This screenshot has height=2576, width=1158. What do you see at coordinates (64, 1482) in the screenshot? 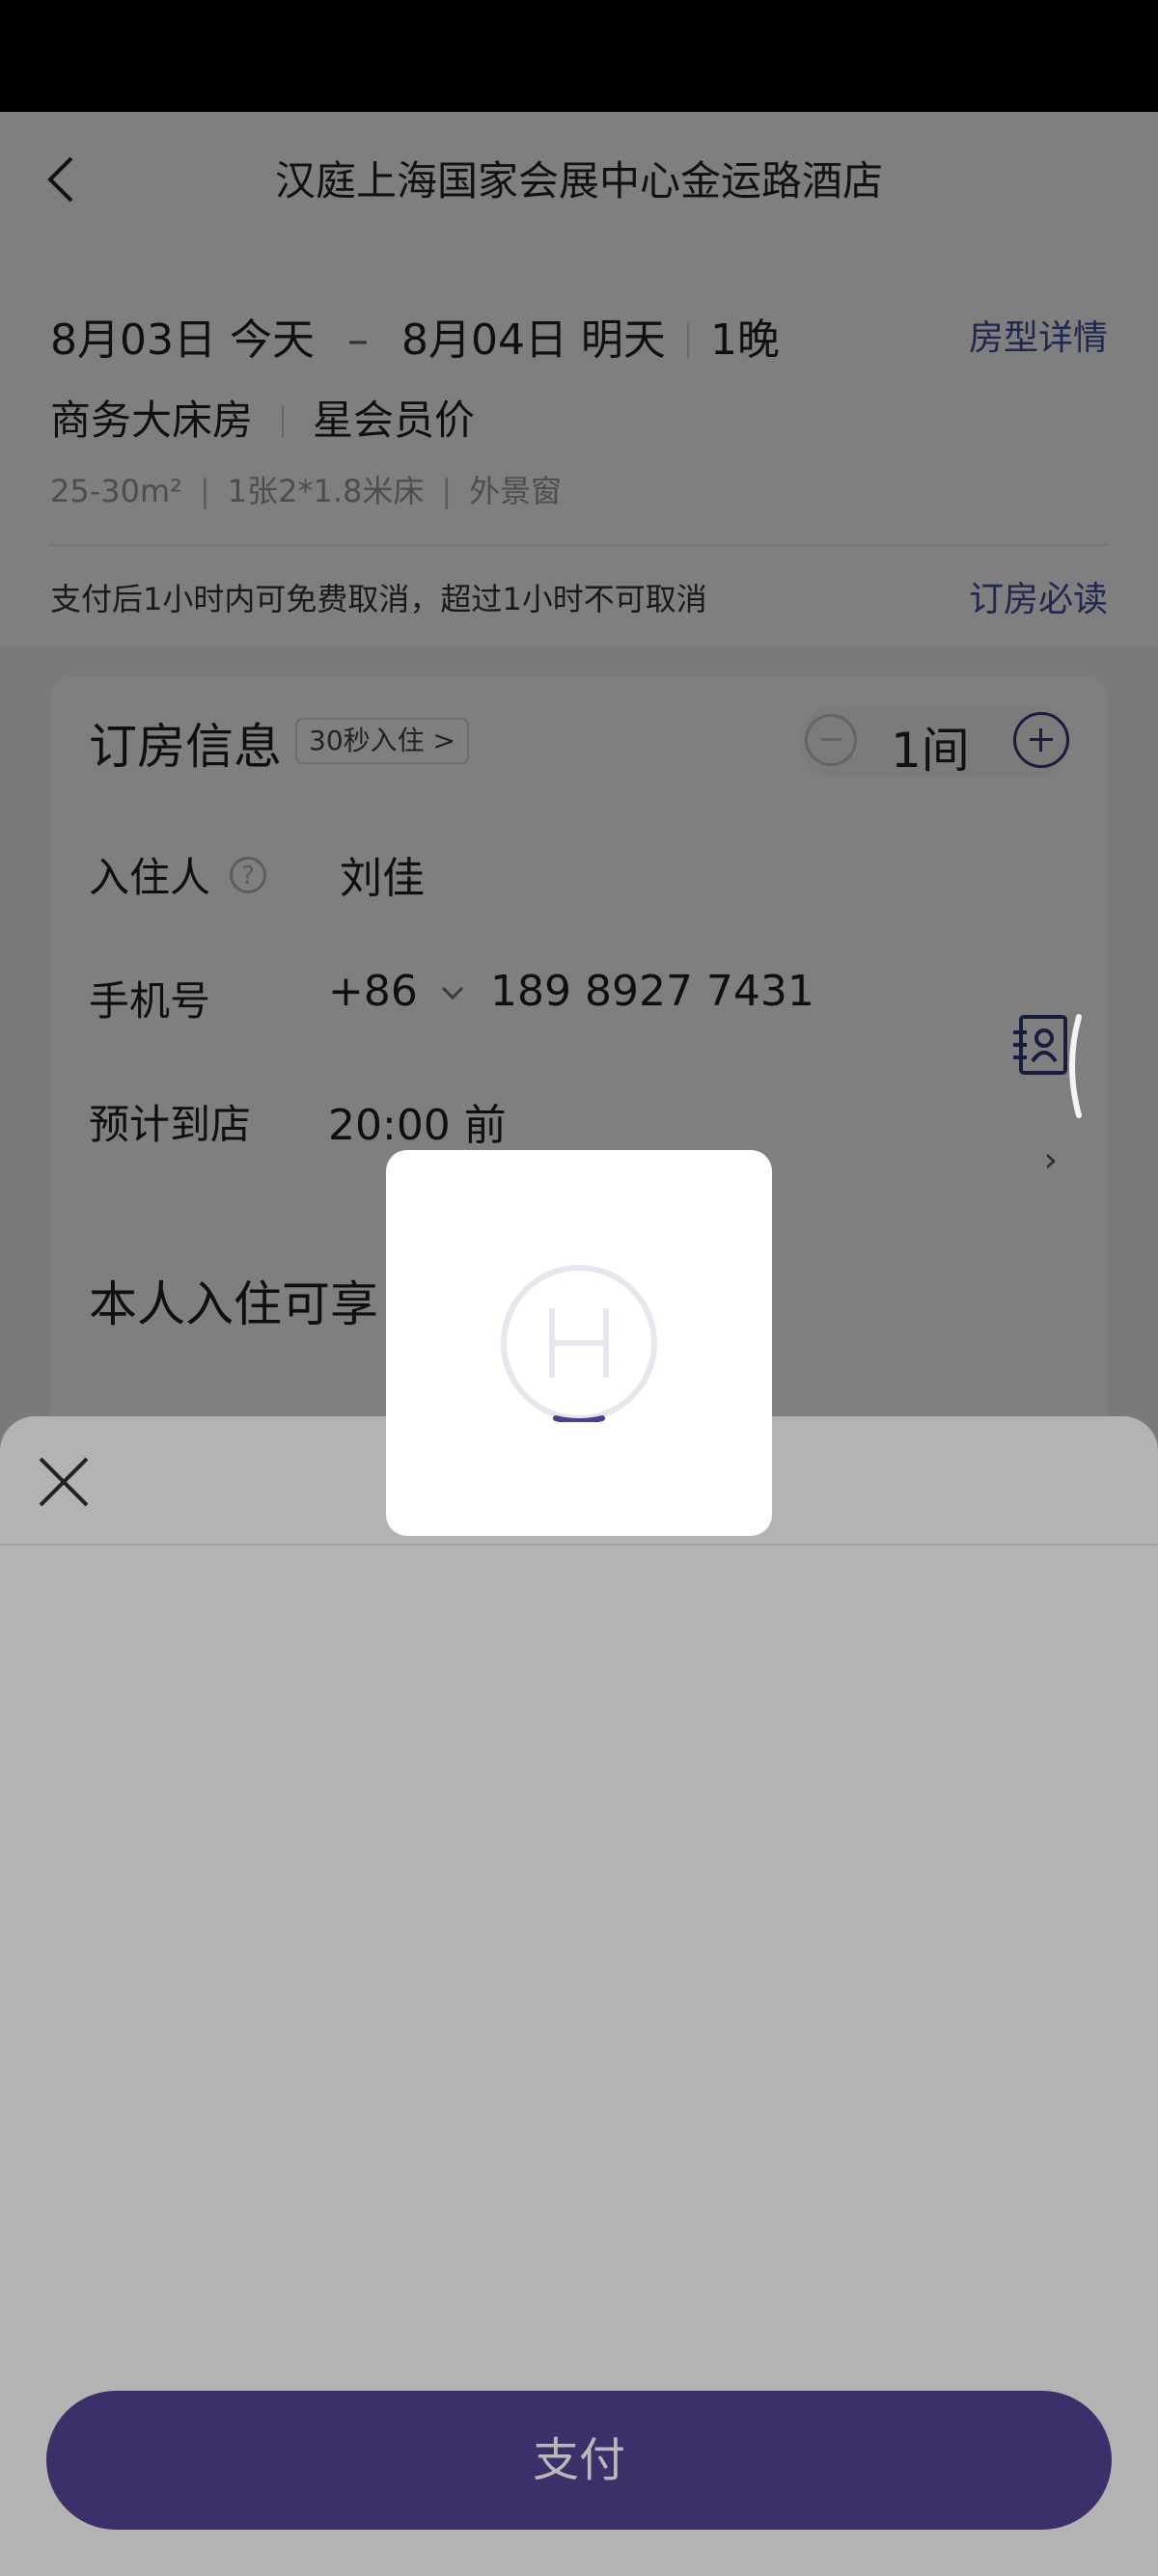
I see `close-icon` at bounding box center [64, 1482].